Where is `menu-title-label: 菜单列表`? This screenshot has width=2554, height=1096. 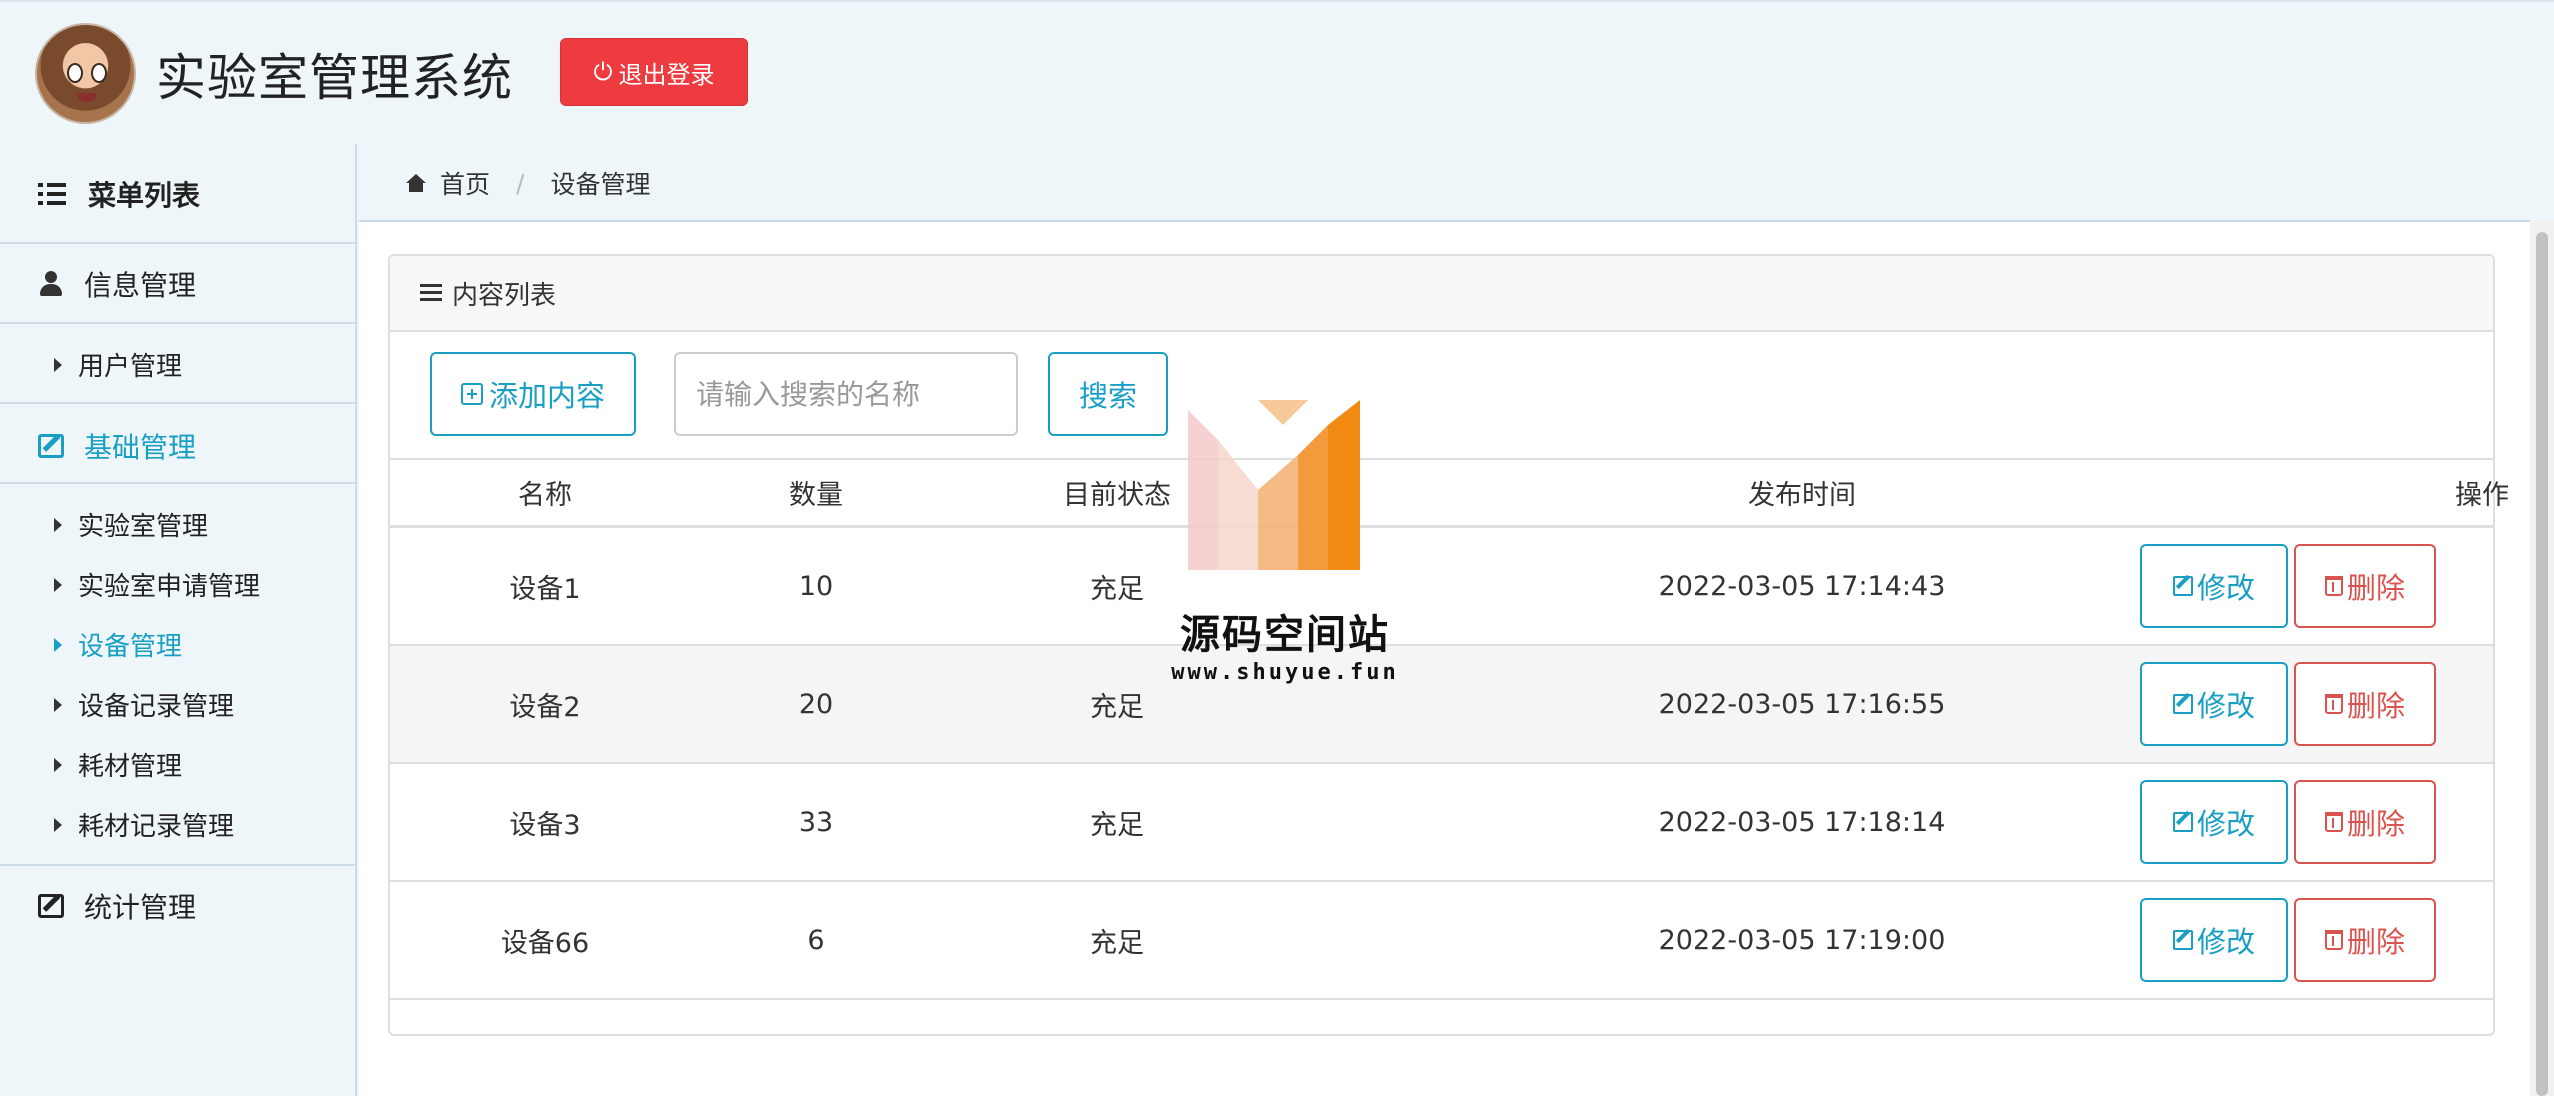
menu-title-label: 菜单列表 is located at coordinates (144, 195).